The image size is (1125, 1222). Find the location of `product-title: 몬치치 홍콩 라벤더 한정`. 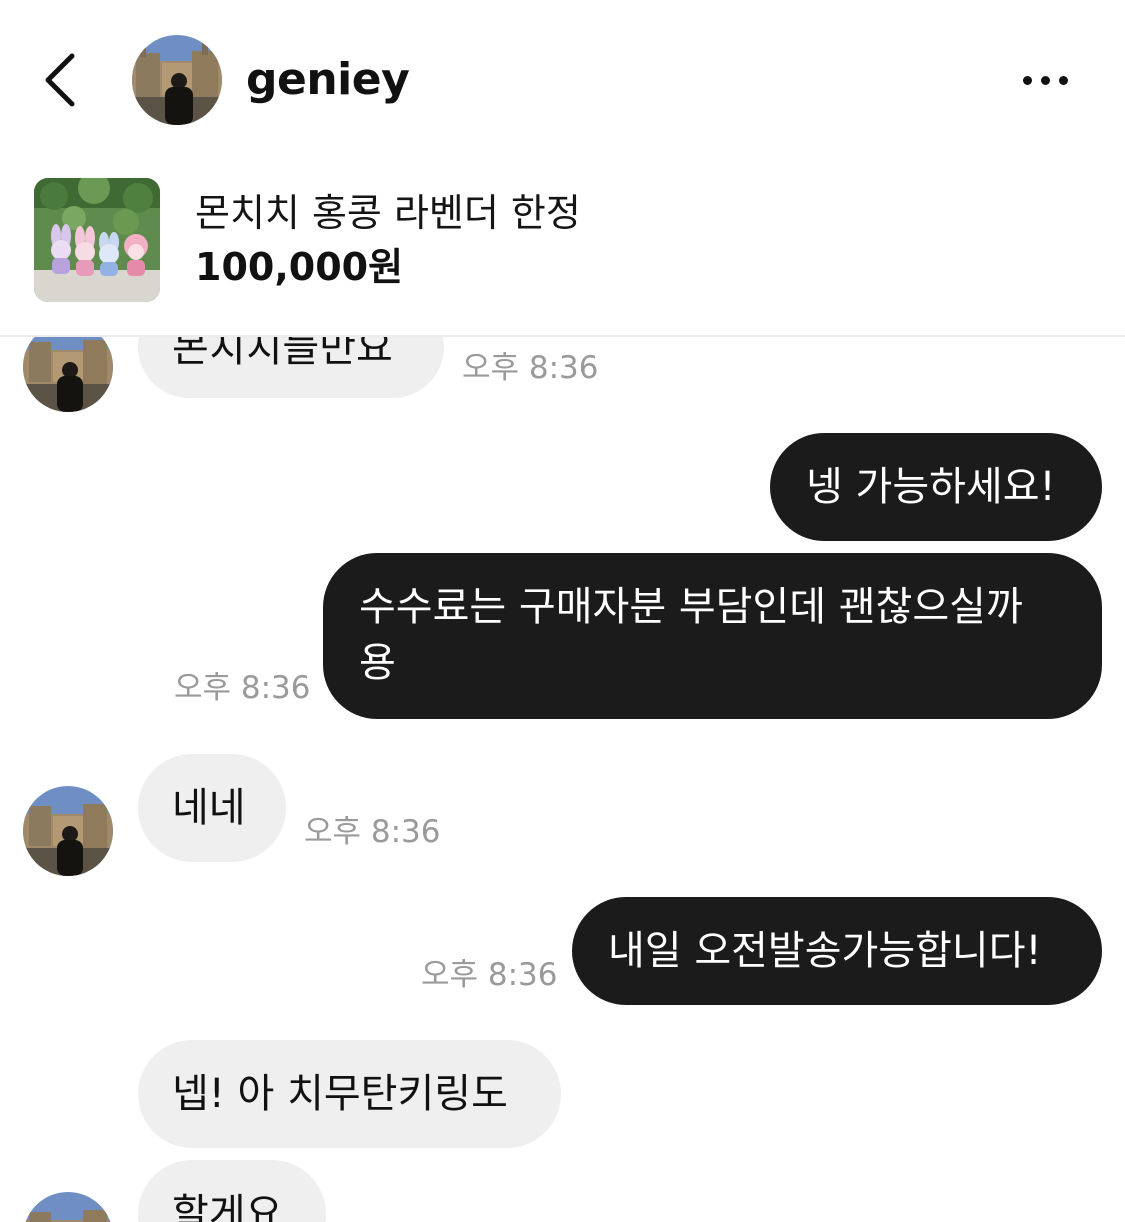

product-title: 몬치치 홍콩 라벤더 한정 is located at coordinates (388, 213).